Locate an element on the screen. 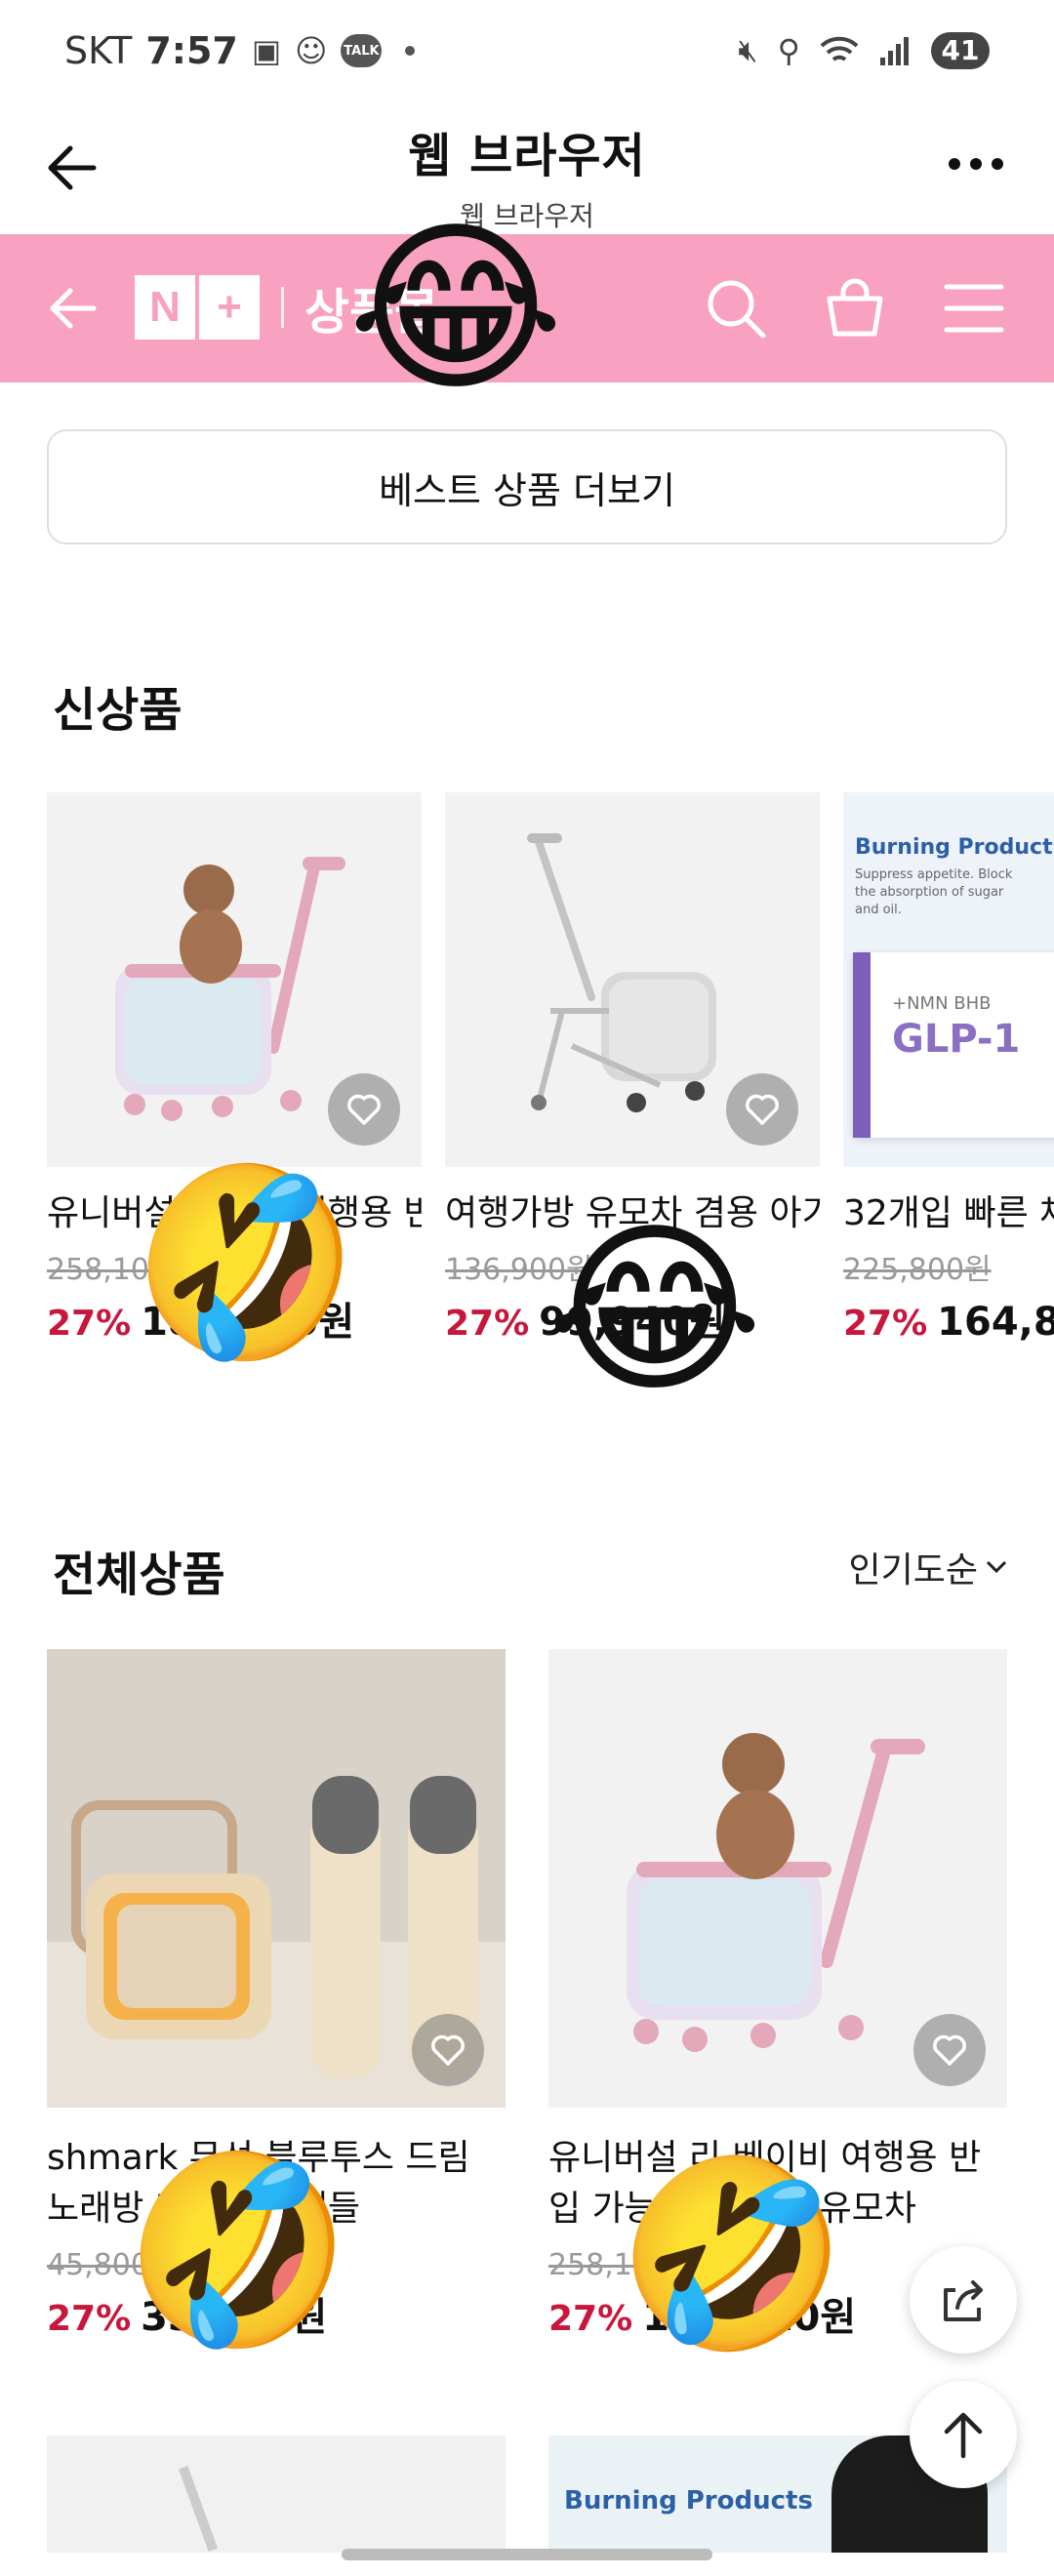 The height and width of the screenshot is (2576, 1054). store-back-icon is located at coordinates (72, 308).